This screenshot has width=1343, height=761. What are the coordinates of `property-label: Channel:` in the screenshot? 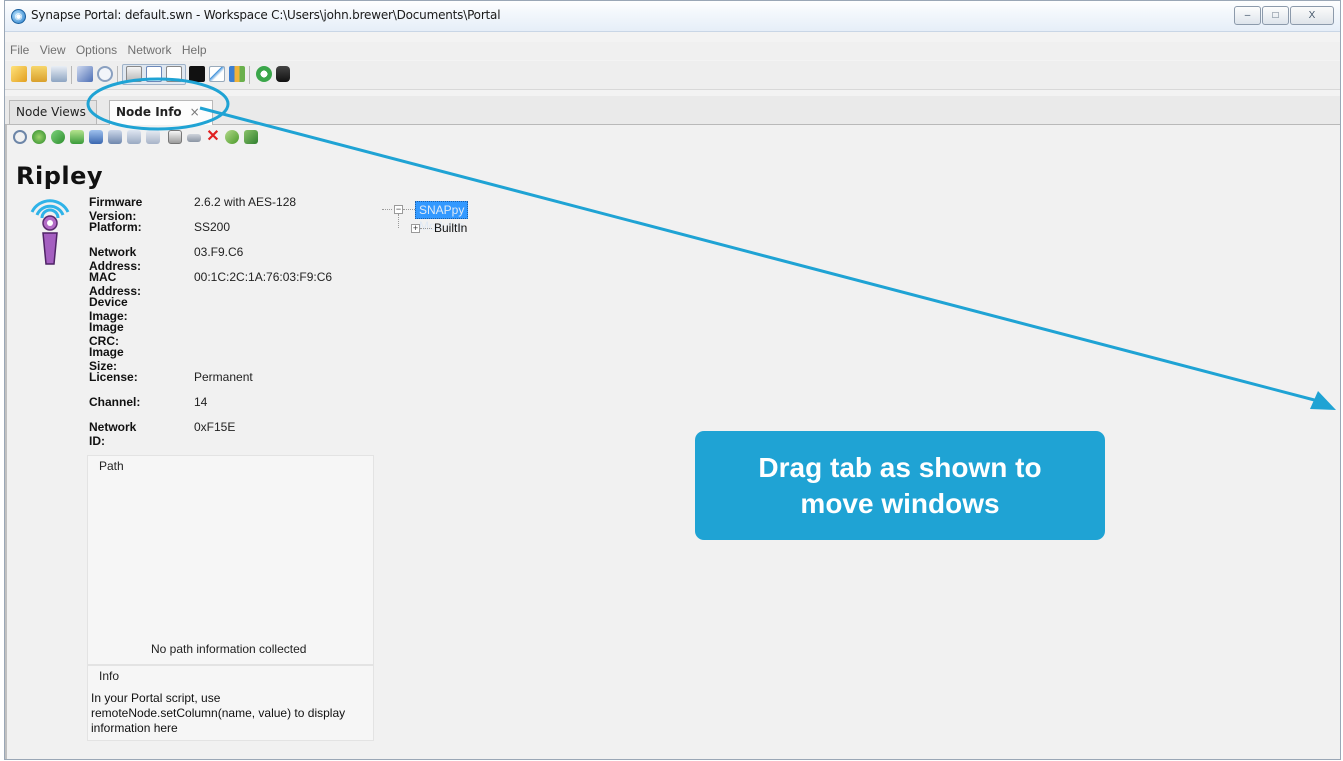 It's located at (115, 402).